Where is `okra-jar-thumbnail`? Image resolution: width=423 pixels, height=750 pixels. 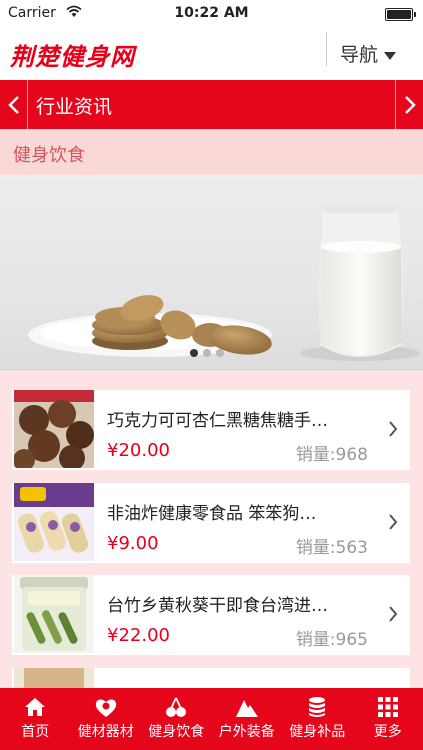
okra-jar-thumbnail is located at coordinates (54, 614).